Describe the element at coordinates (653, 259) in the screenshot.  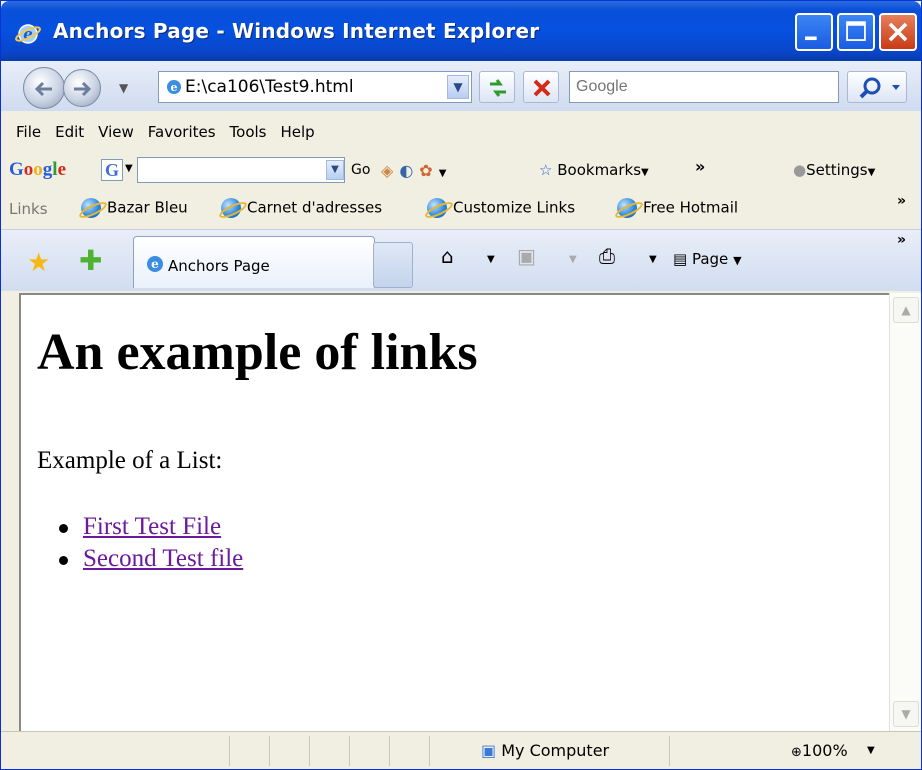
I see `print-dropdown-icon: ▼` at that location.